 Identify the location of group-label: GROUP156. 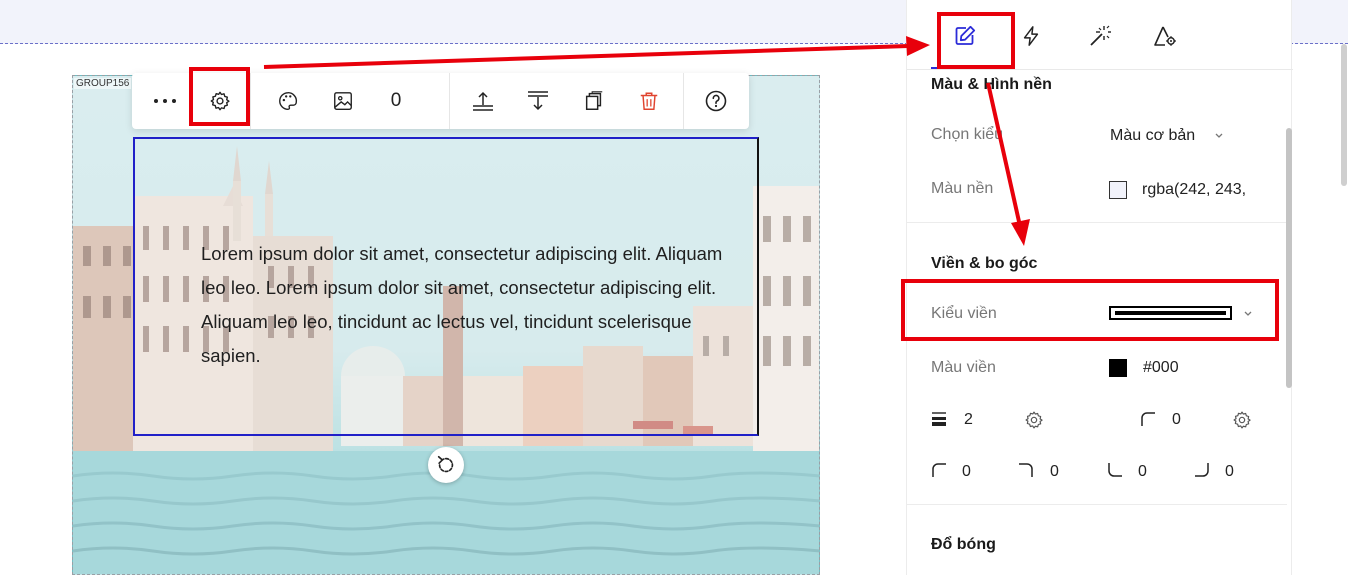
(103, 83).